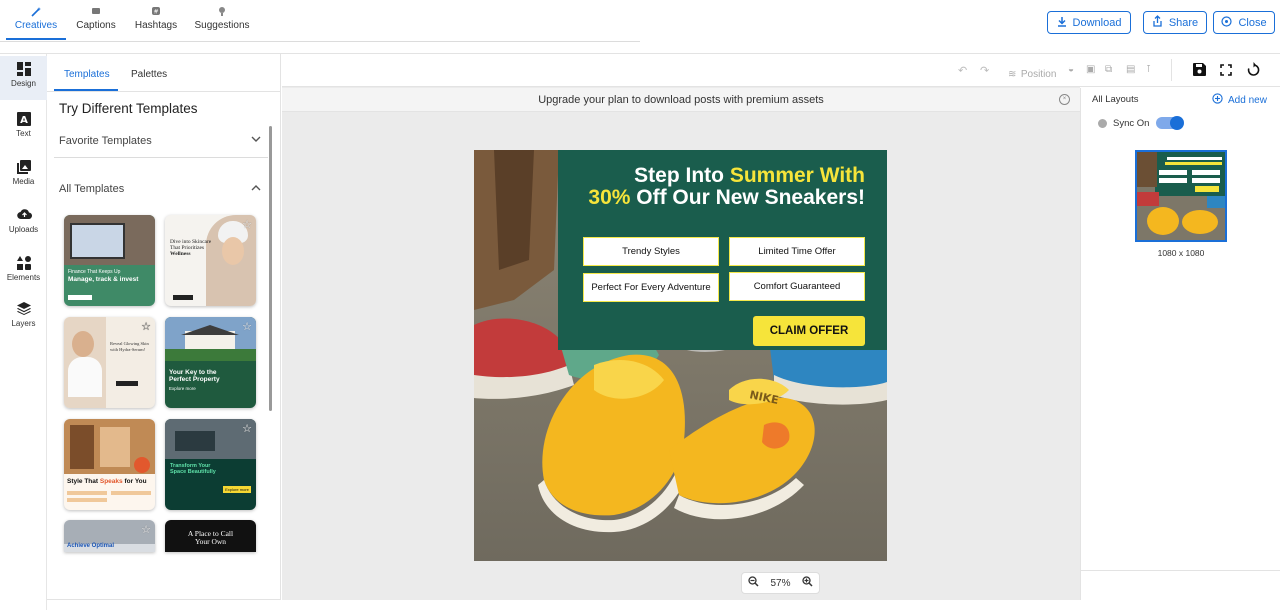  Describe the element at coordinates (962, 70) in the screenshot. I see `undo-icon: ↶` at that location.